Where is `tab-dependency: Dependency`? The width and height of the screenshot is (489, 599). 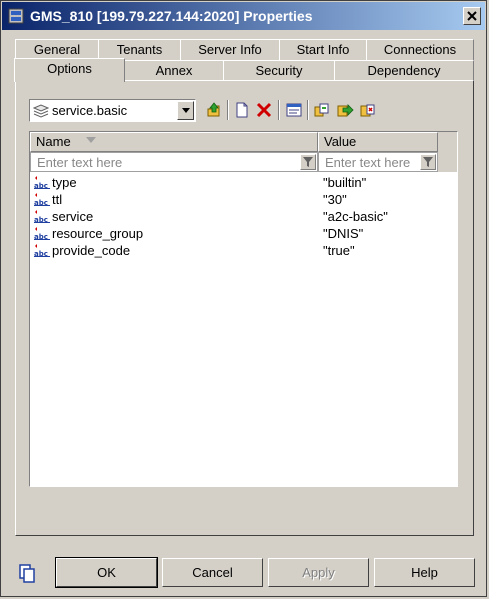
tab-dependency: Dependency is located at coordinates (404, 71).